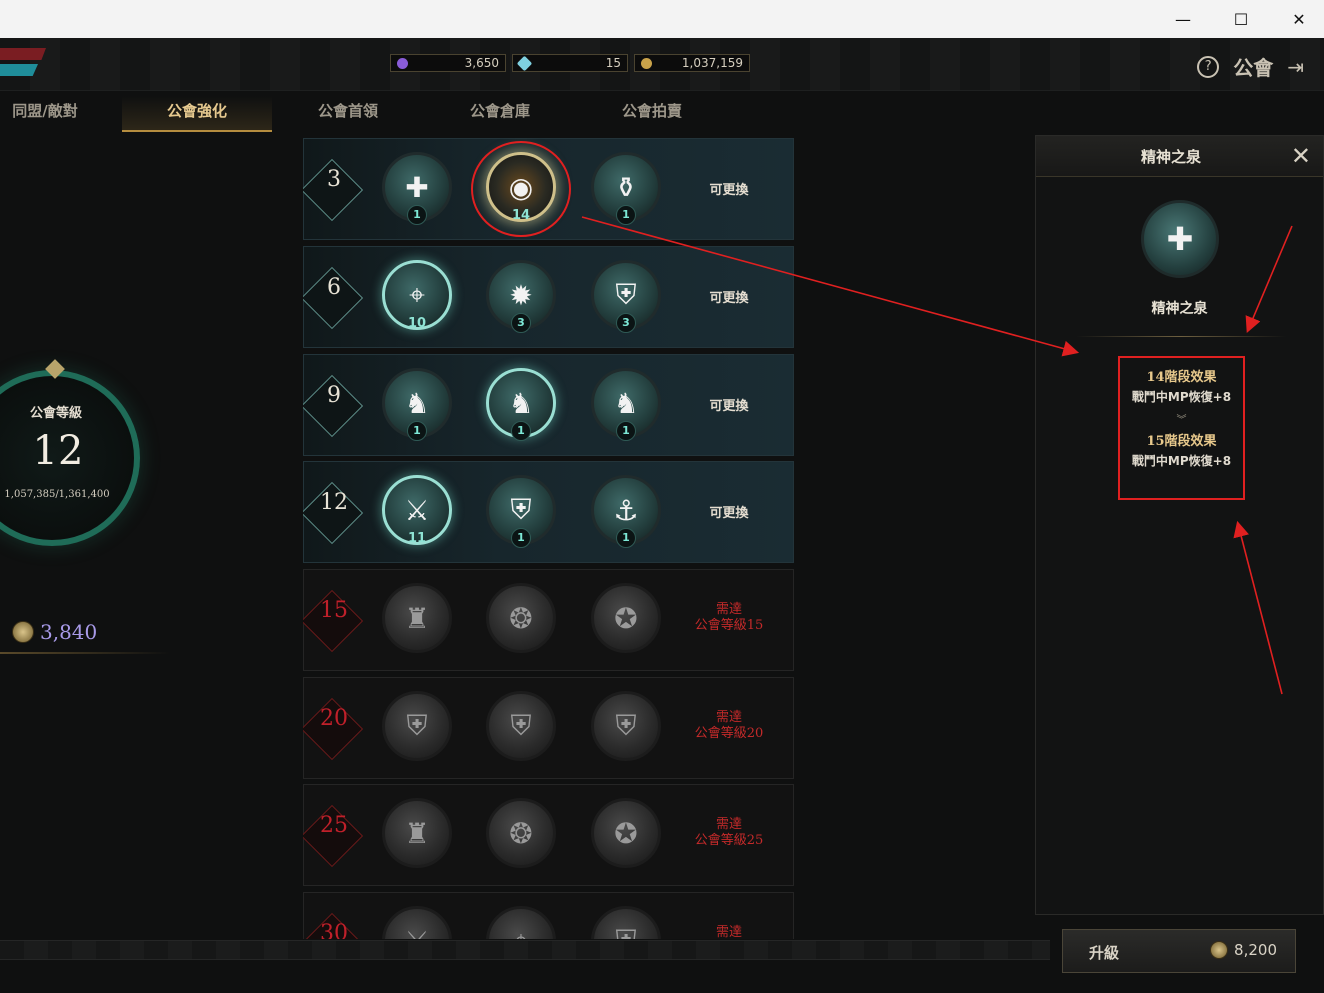 The image size is (1324, 993). What do you see at coordinates (417, 922) in the screenshot?
I see `skill-slot: ⚔` at bounding box center [417, 922].